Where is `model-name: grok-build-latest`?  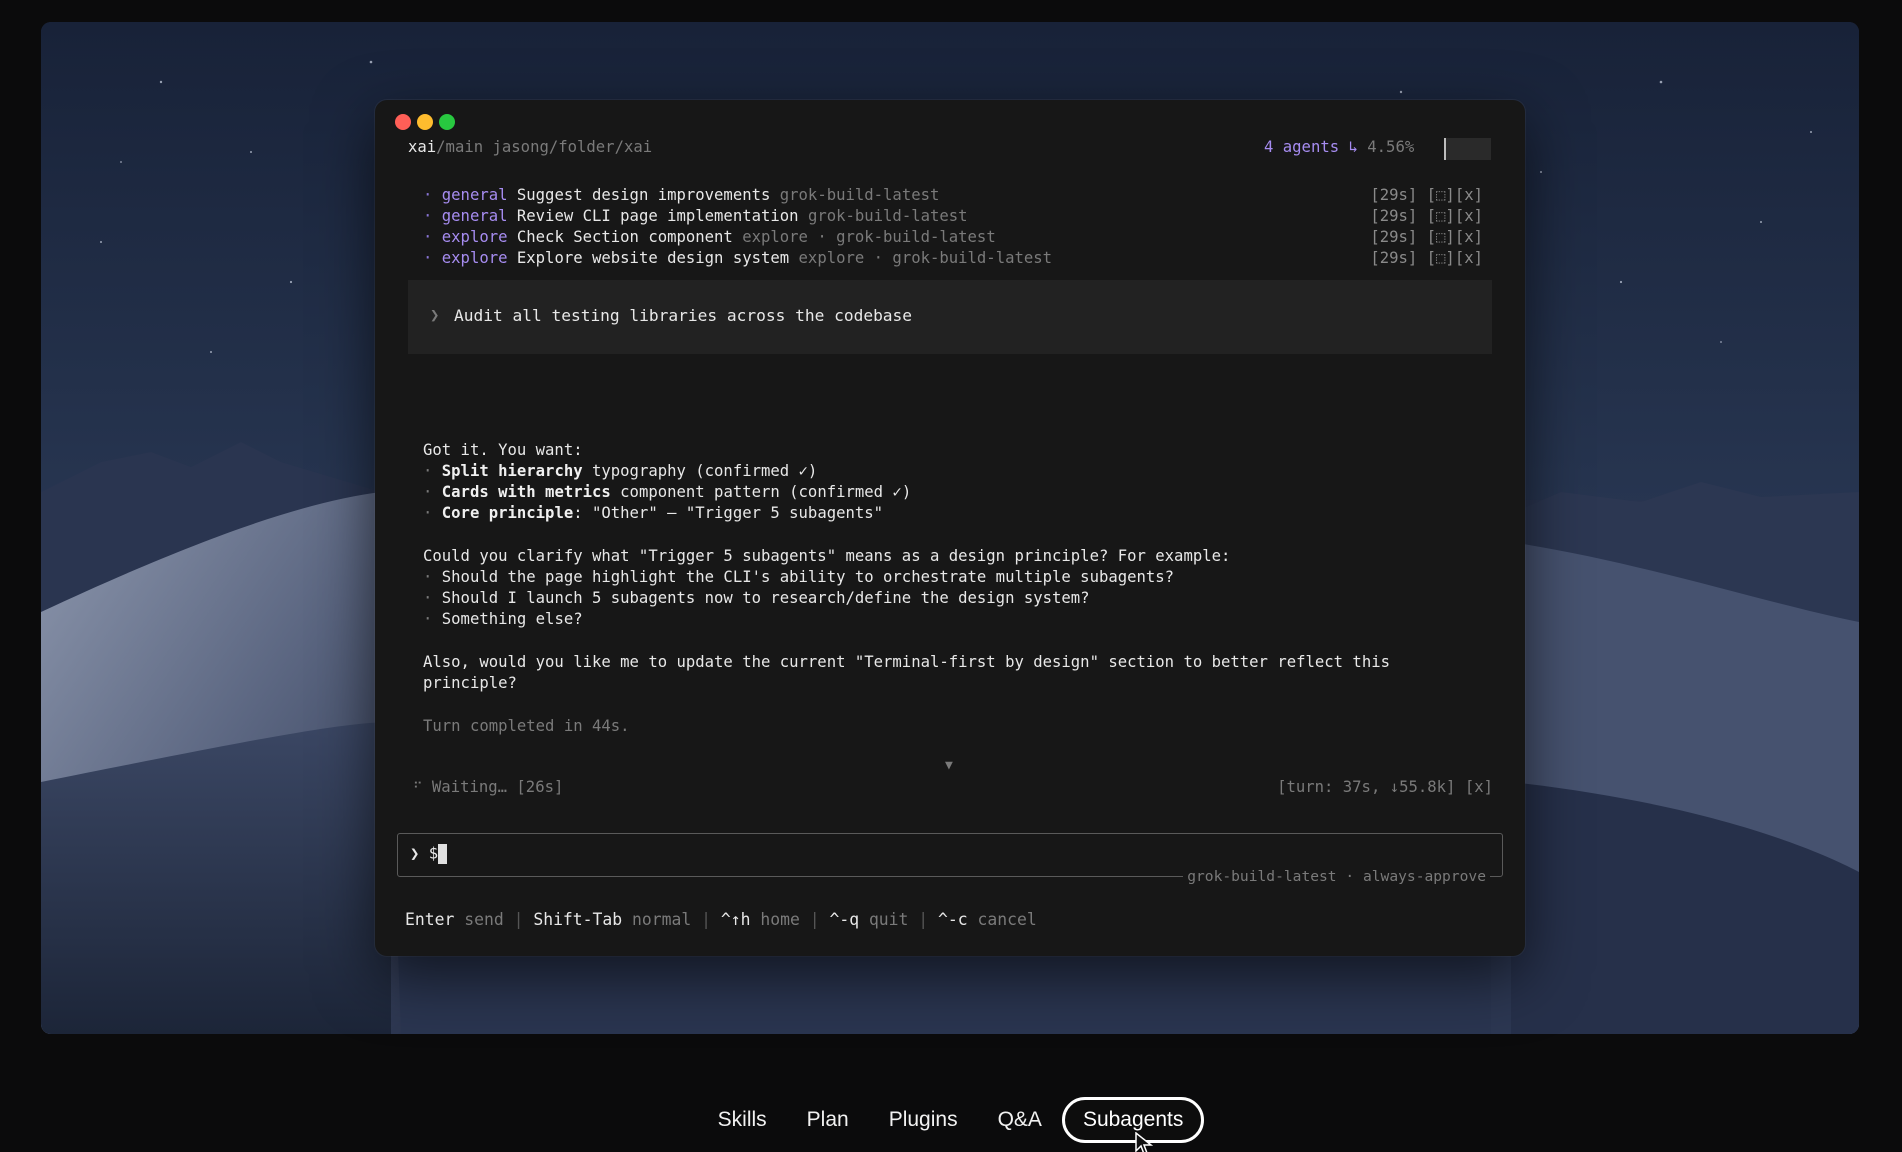
model-name: grok-build-latest is located at coordinates (1262, 876).